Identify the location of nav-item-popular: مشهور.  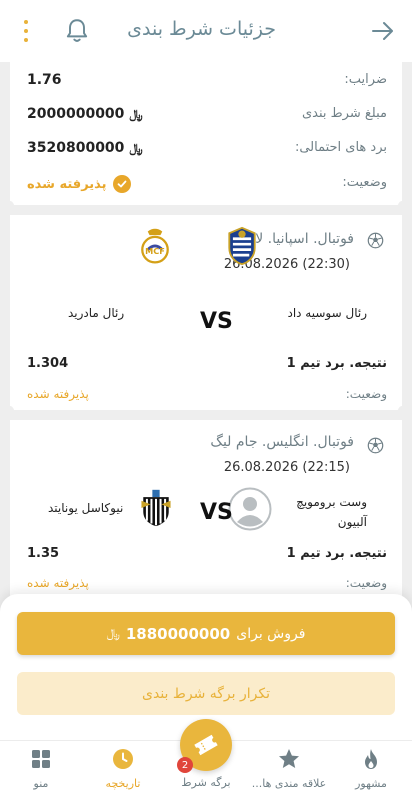
(371, 770).